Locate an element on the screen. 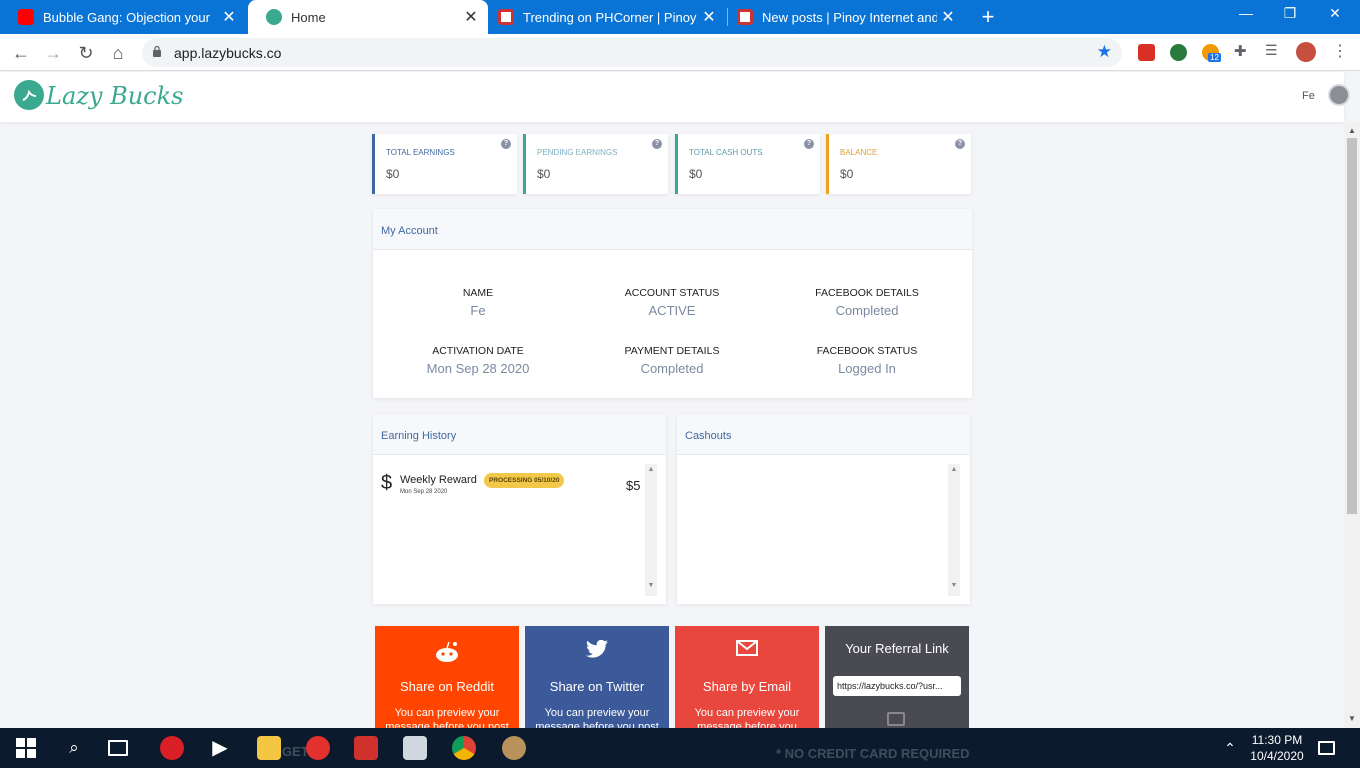 The width and height of the screenshot is (1360, 768). browser-tab-phcorner-trending: Trending on PHCorner | Pinoy Int ✕ is located at coordinates (603, 17).